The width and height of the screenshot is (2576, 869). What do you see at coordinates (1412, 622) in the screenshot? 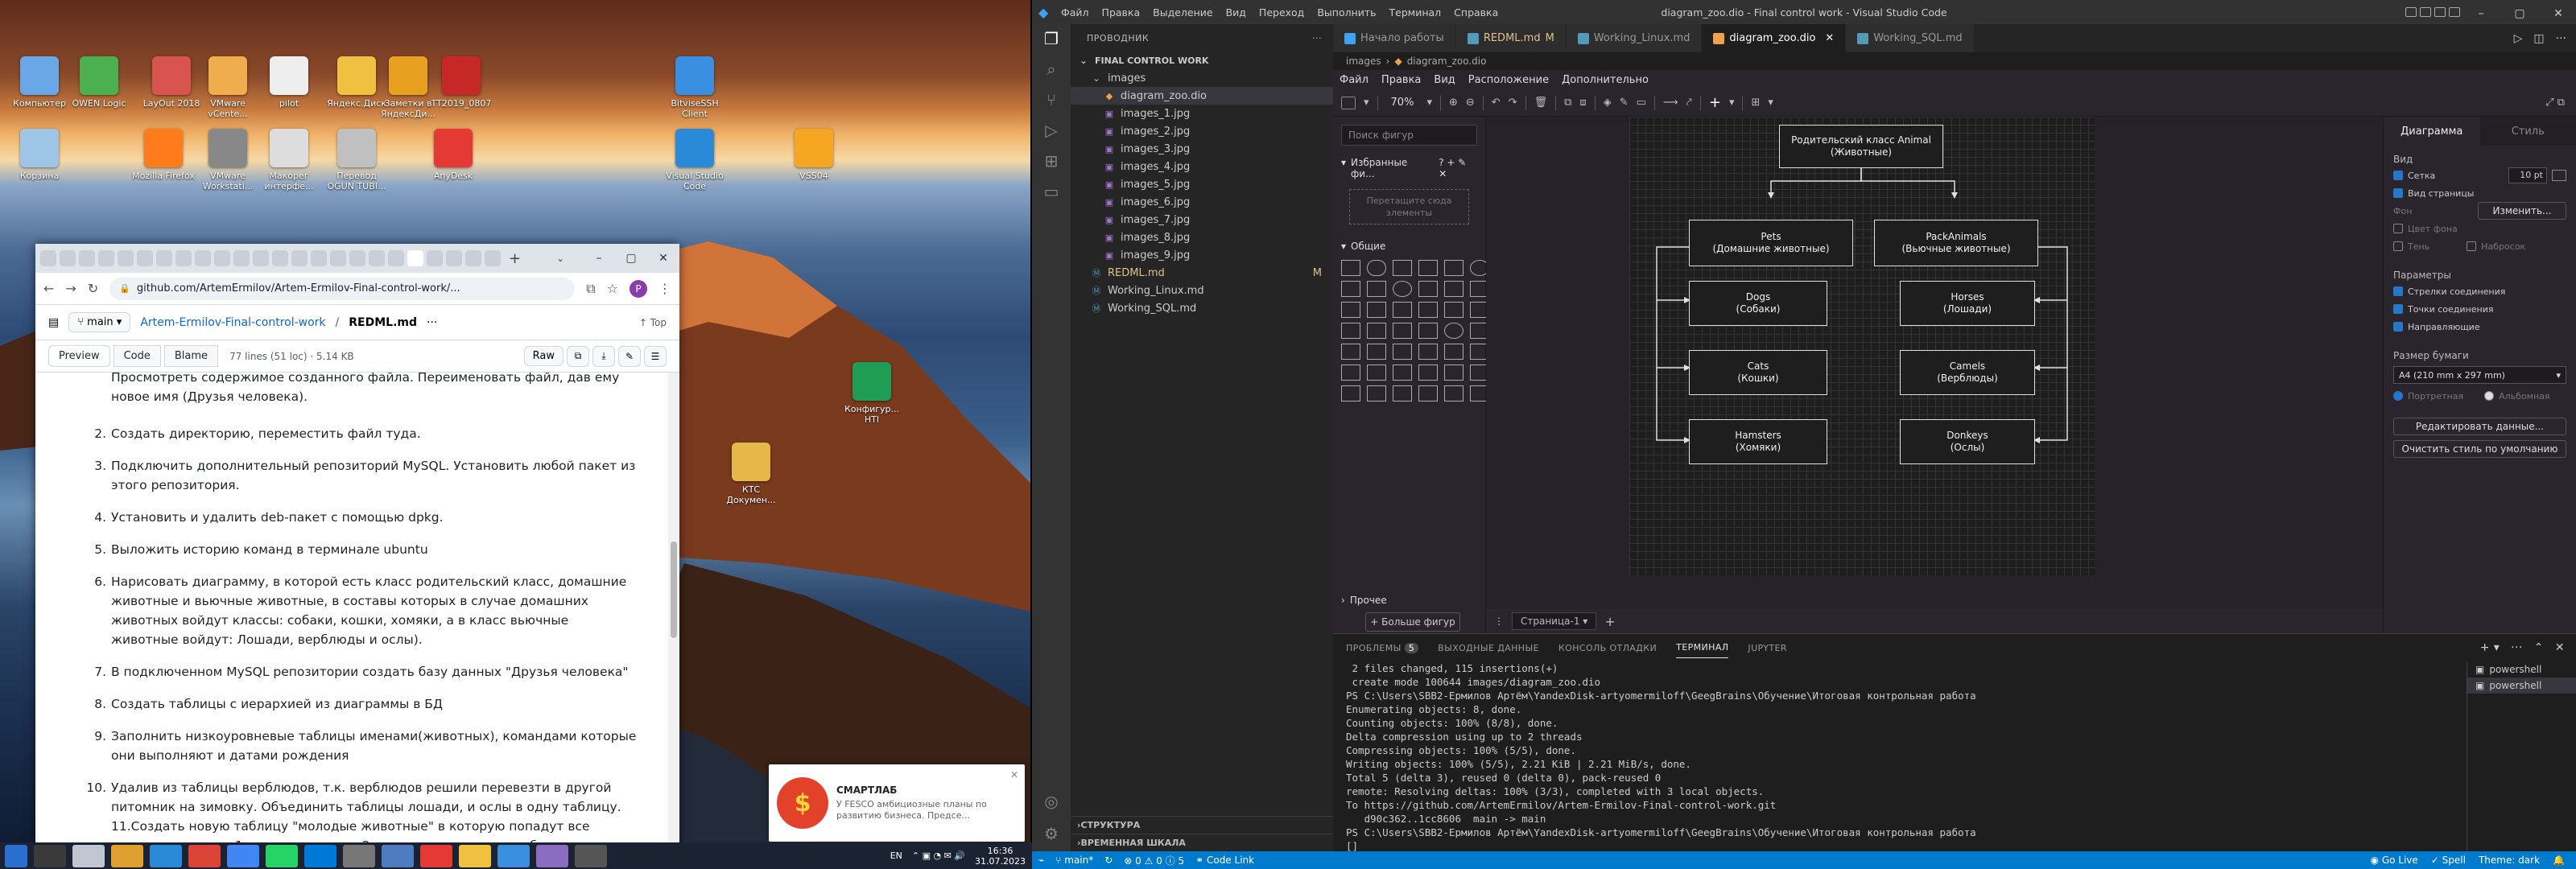
I see `more-shapes-button: + Больше фигур` at bounding box center [1412, 622].